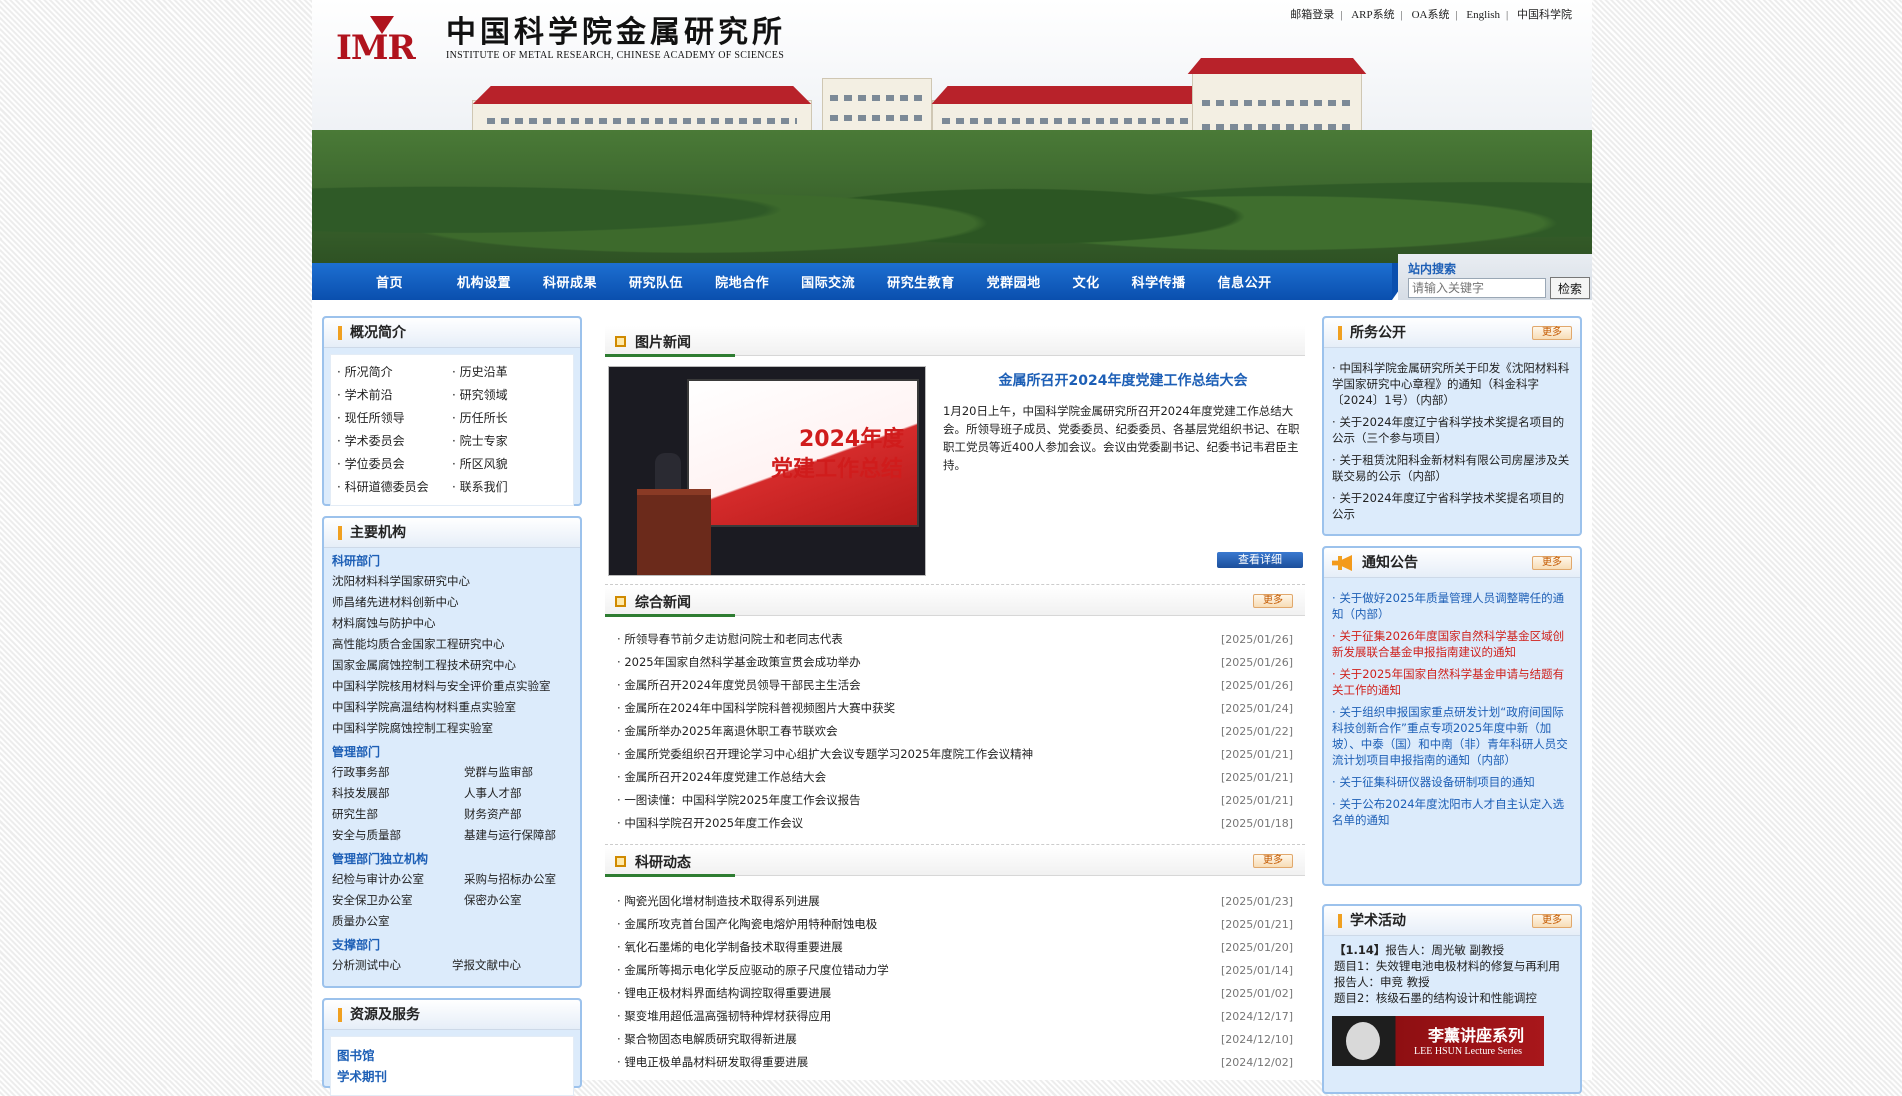 The image size is (1902, 1096). What do you see at coordinates (509, 395) in the screenshot?
I see `overview-link: 研究领域` at bounding box center [509, 395].